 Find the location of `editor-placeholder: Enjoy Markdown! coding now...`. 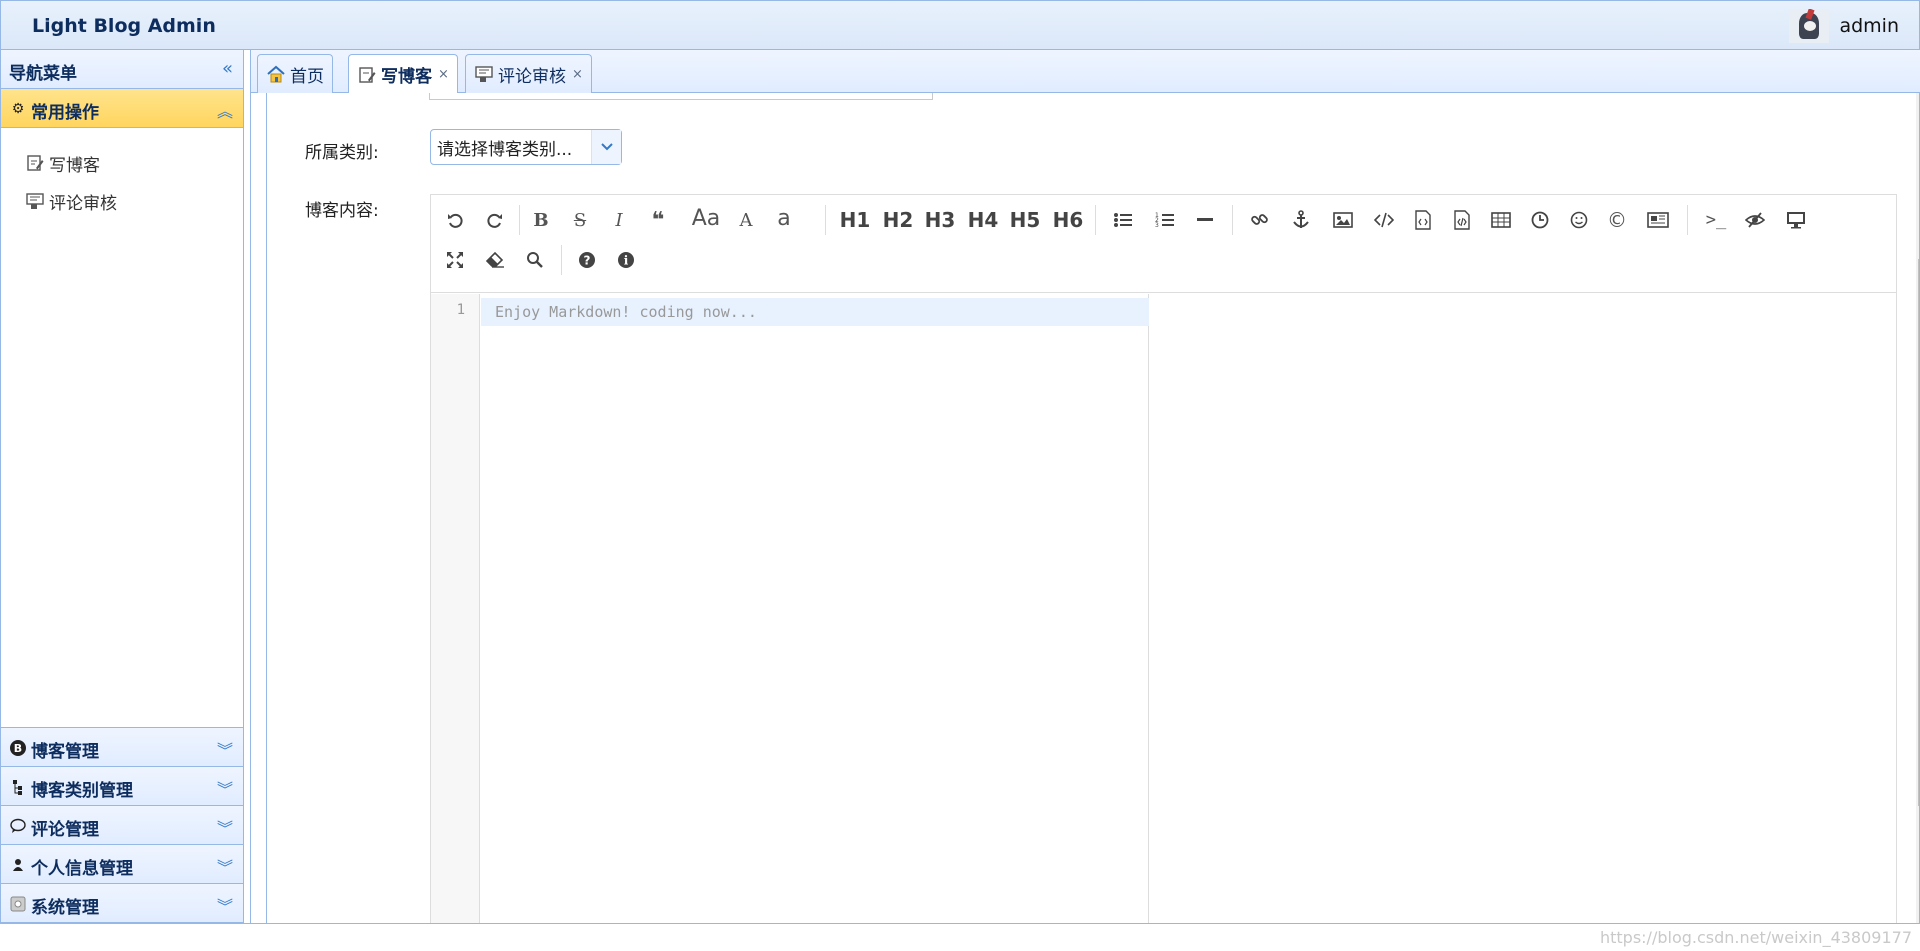

editor-placeholder: Enjoy Markdown! coding now... is located at coordinates (626, 312).